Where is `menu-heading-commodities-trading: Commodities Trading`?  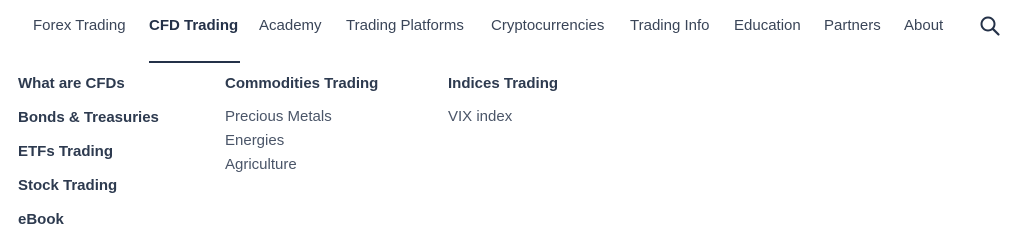 menu-heading-commodities-trading: Commodities Trading is located at coordinates (301, 84).